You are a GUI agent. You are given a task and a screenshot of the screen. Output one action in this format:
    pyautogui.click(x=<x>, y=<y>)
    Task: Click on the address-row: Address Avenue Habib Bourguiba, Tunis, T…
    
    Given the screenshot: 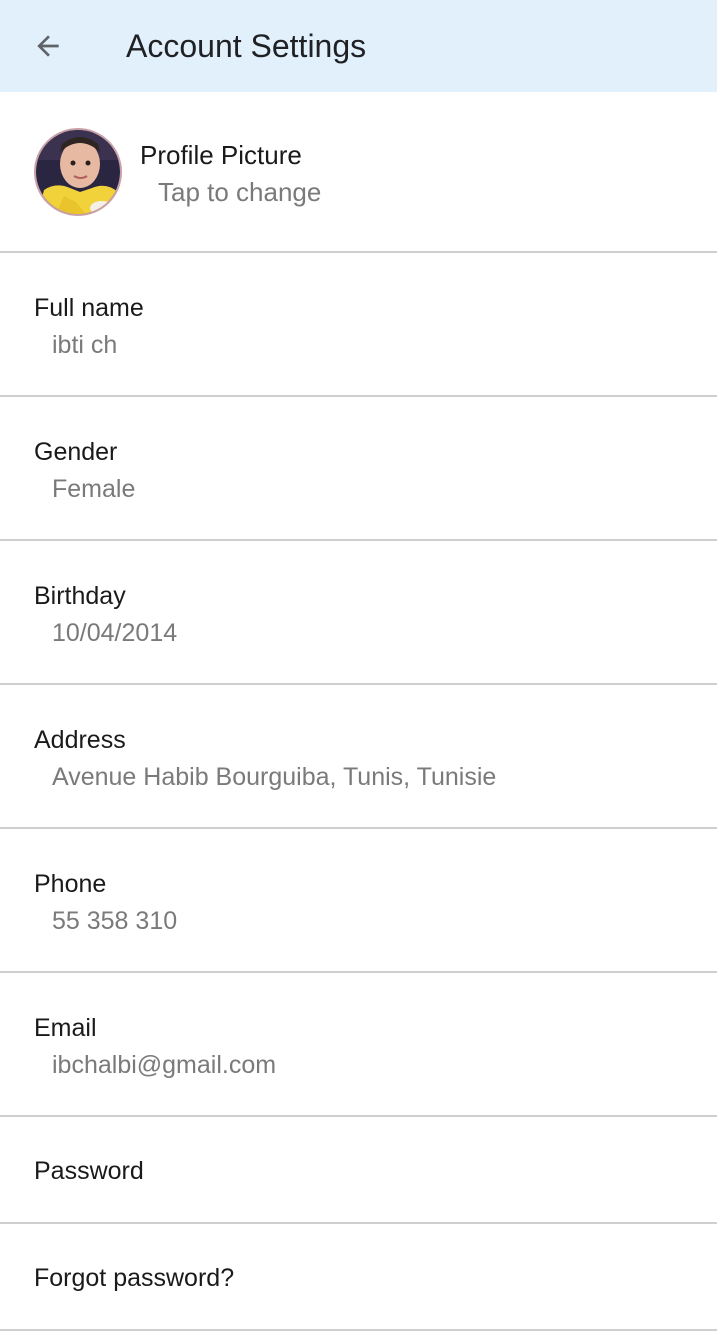 What is the action you would take?
    pyautogui.click(x=358, y=757)
    